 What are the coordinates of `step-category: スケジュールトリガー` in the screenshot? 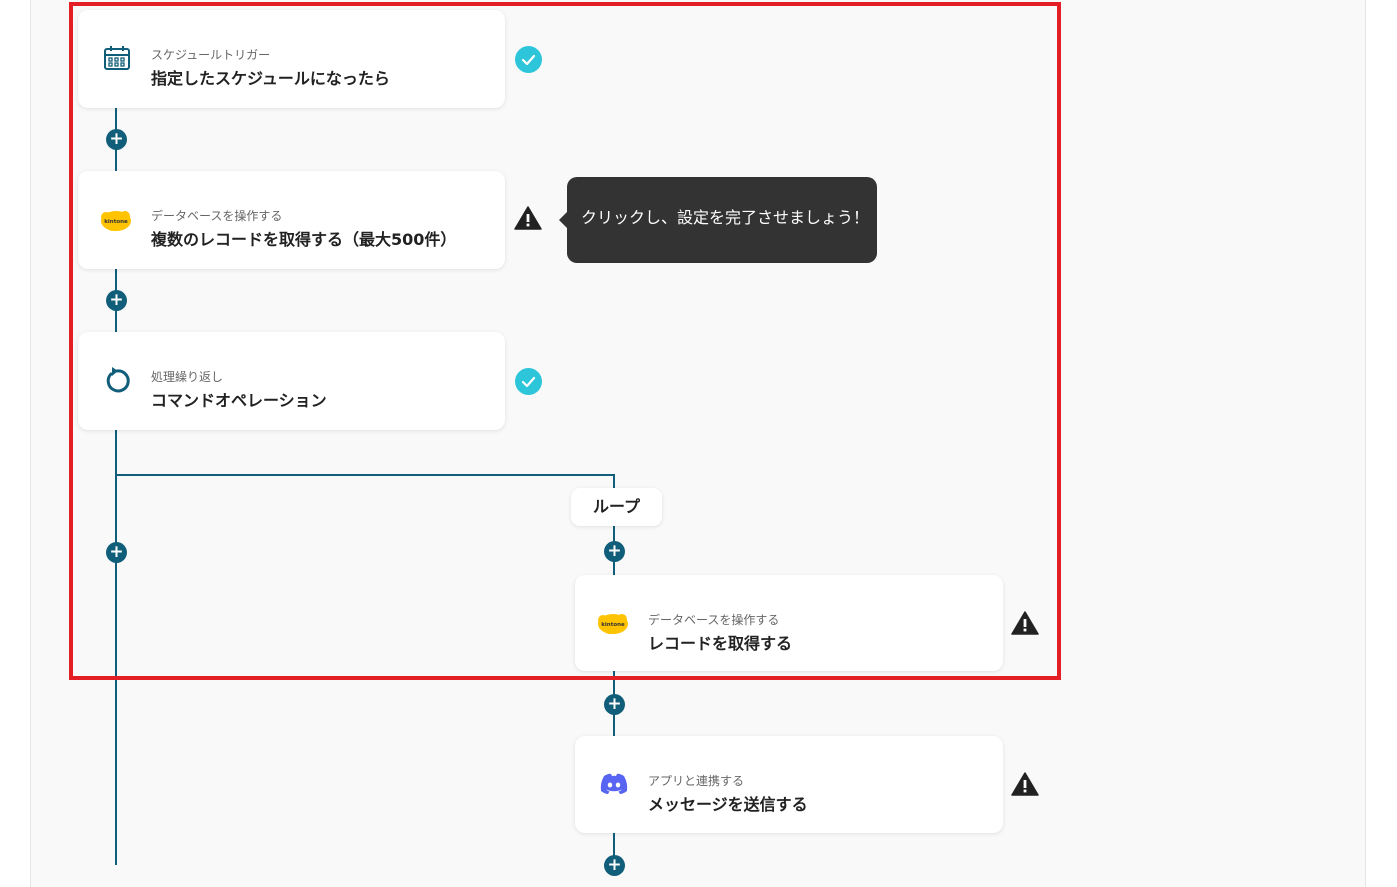 It's located at (211, 55).